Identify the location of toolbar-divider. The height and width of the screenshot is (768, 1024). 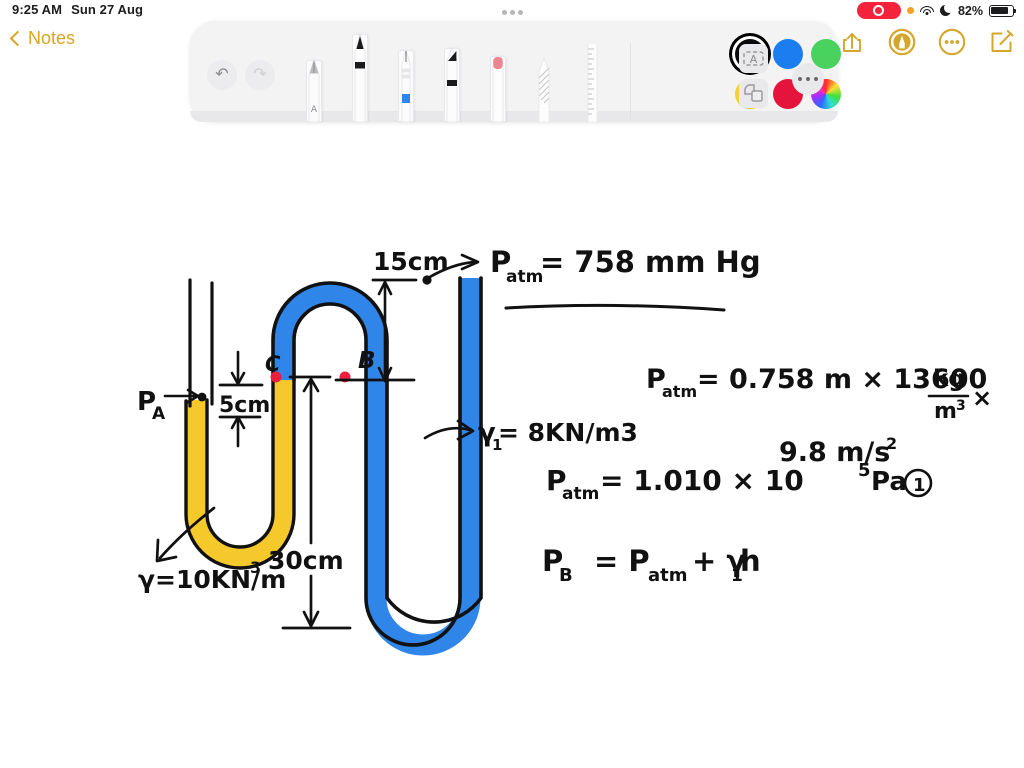
(630, 82).